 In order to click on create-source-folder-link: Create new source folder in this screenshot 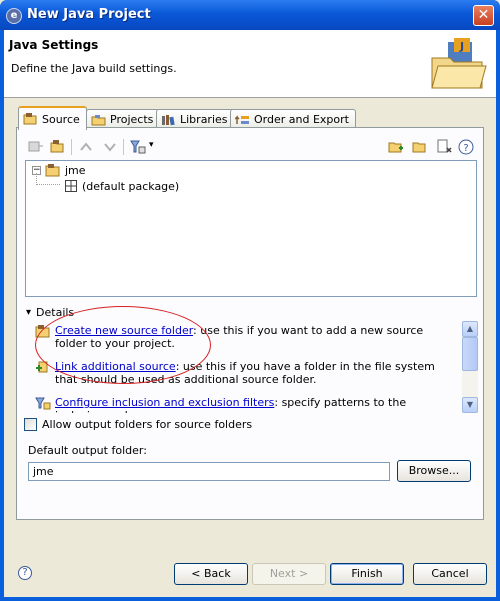, I will do `click(124, 330)`.